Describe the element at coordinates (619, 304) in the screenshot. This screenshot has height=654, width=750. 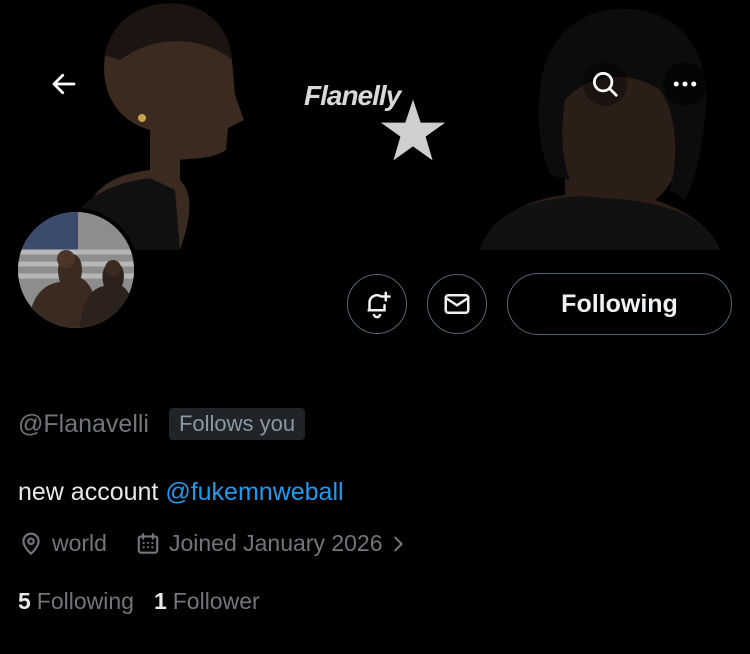
I see `following-button: Following` at that location.